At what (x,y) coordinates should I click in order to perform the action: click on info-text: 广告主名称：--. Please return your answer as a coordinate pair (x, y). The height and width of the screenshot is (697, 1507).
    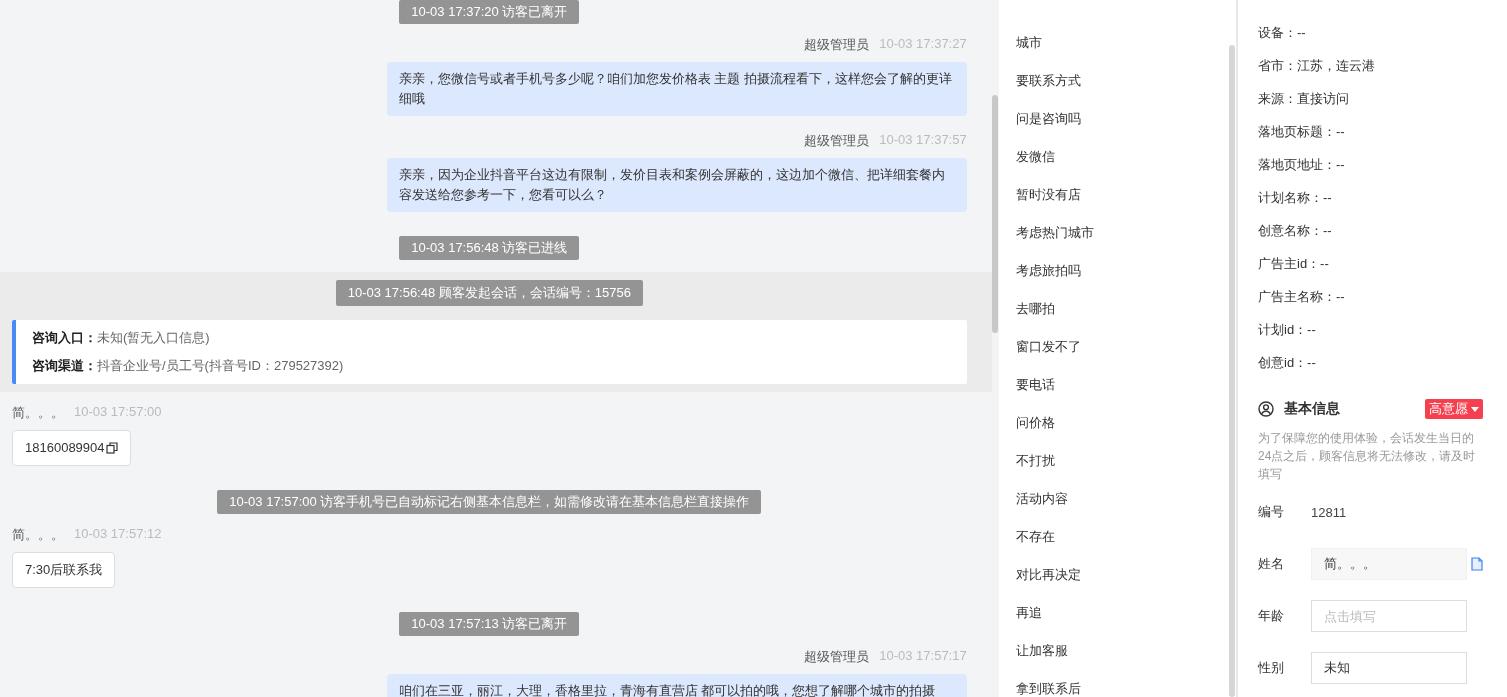
    Looking at the image, I should click on (1302, 297).